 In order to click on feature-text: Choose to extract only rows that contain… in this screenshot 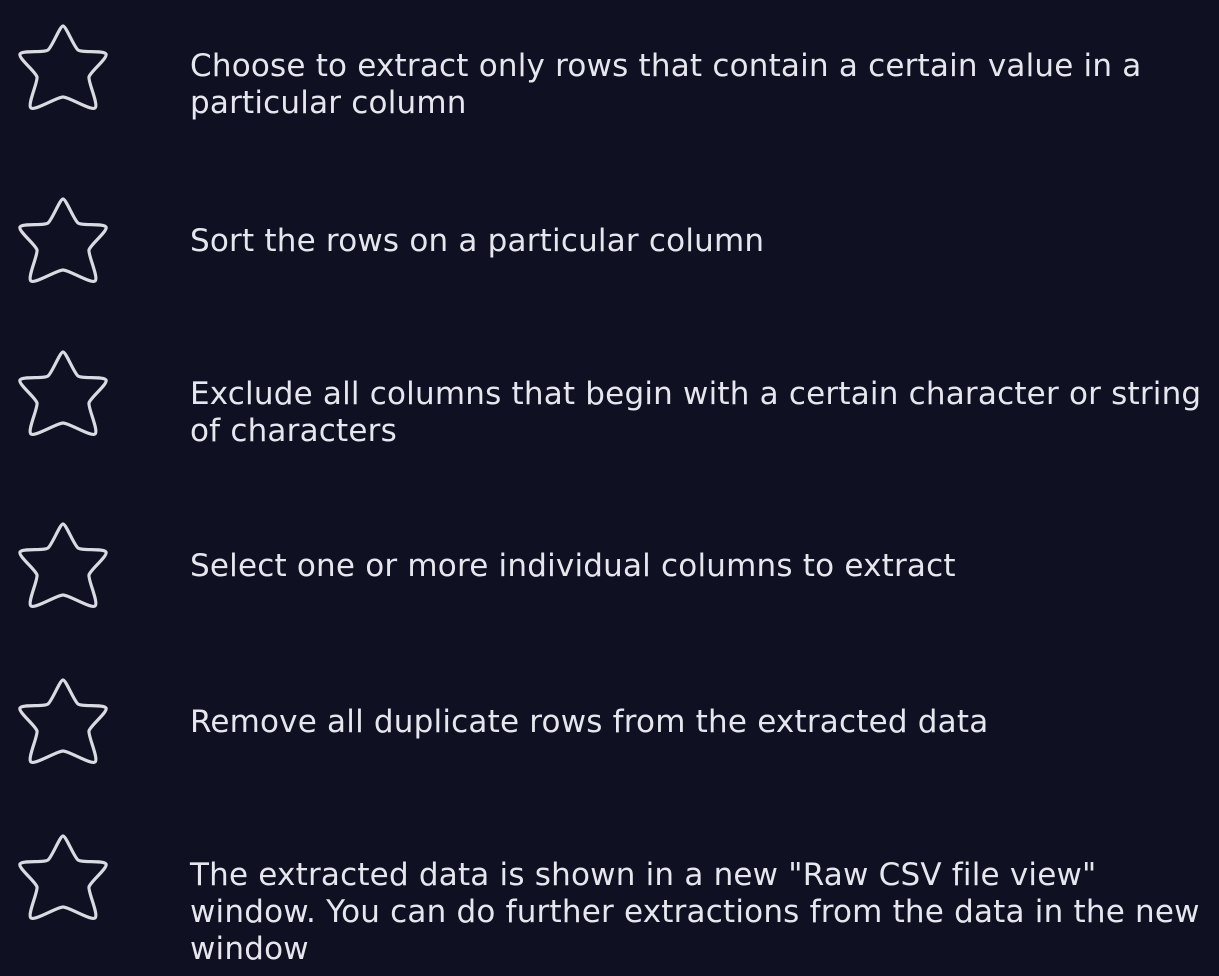, I will do `click(666, 84)`.